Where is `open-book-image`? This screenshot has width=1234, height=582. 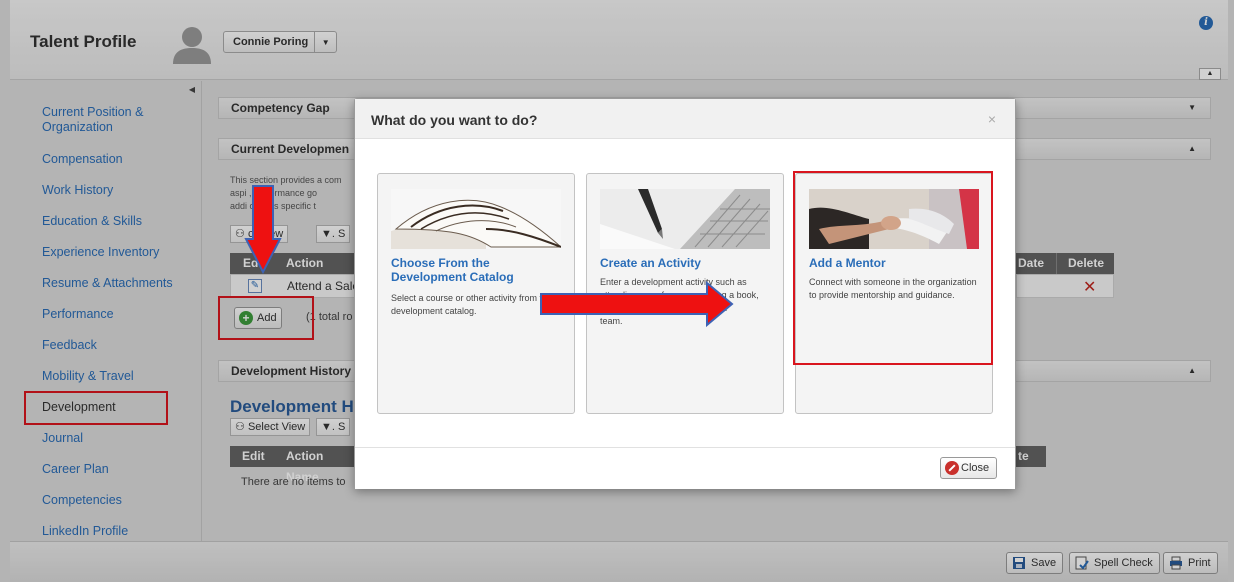
open-book-image is located at coordinates (476, 219).